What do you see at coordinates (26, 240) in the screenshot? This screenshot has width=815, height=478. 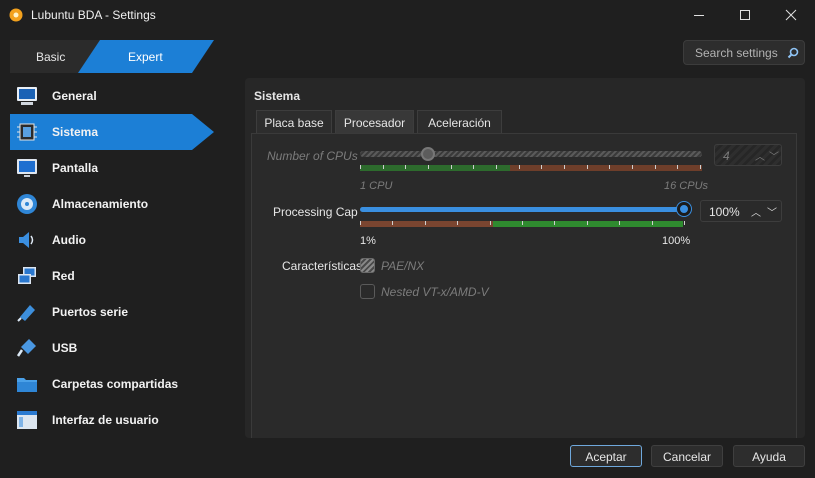 I see `speaker-icon` at bounding box center [26, 240].